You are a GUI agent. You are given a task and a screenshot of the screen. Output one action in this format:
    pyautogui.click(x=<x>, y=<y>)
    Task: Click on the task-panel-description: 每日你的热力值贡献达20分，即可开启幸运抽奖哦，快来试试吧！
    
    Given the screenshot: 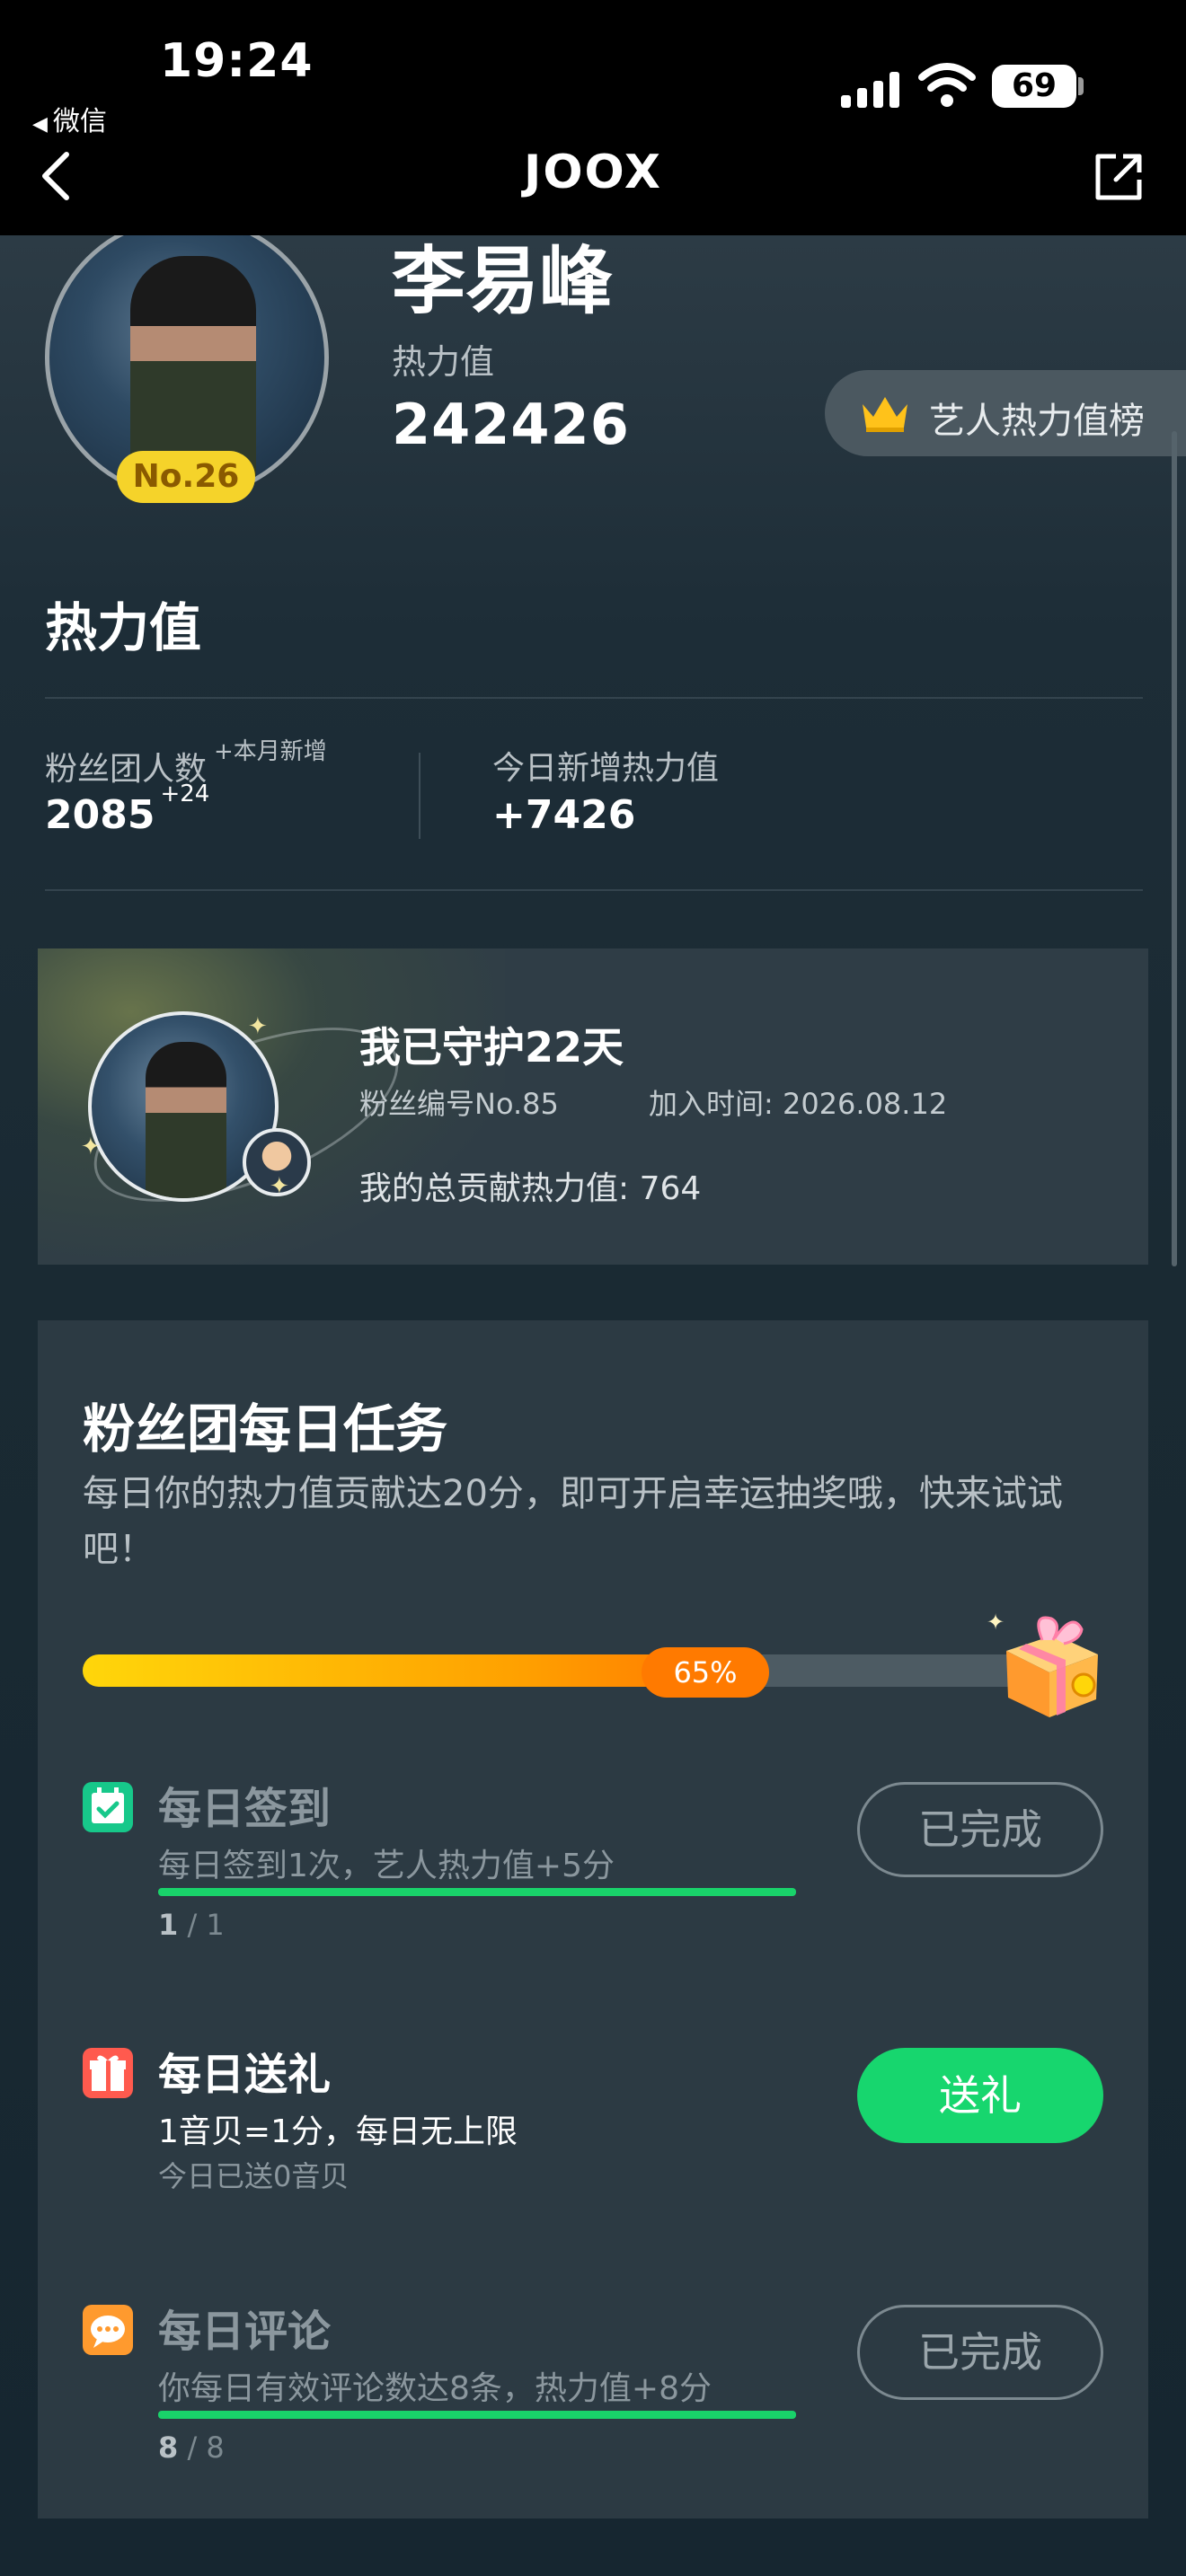 What is the action you would take?
    pyautogui.click(x=573, y=1521)
    